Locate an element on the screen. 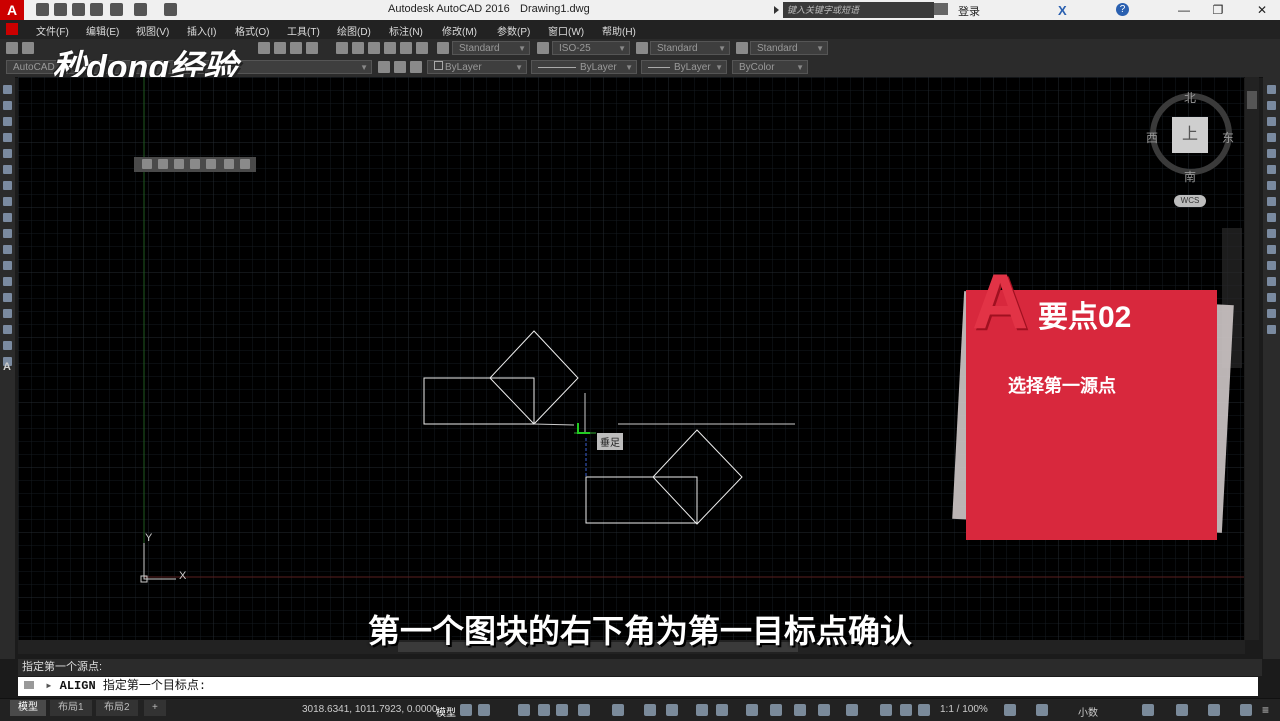 This screenshot has width=1280, height=721. transparency-icon is located at coordinates (672, 710).